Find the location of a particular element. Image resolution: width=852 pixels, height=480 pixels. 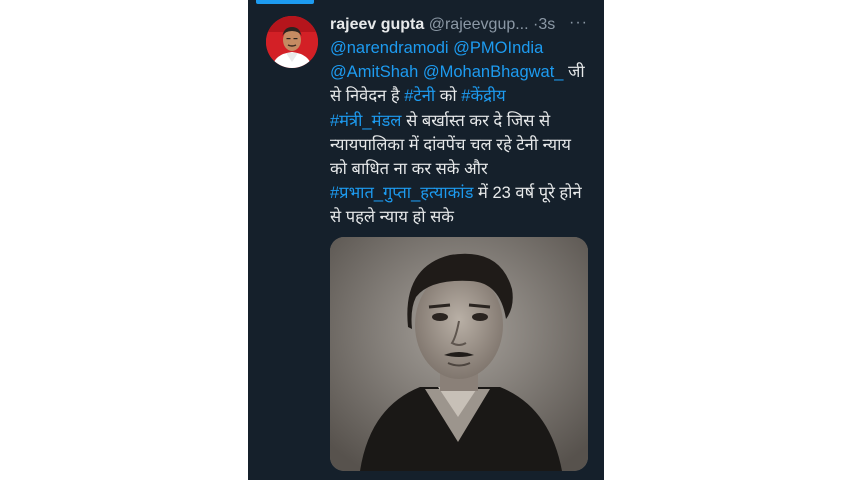

tweet-text-segment: से निवेदन है is located at coordinates (365, 96).